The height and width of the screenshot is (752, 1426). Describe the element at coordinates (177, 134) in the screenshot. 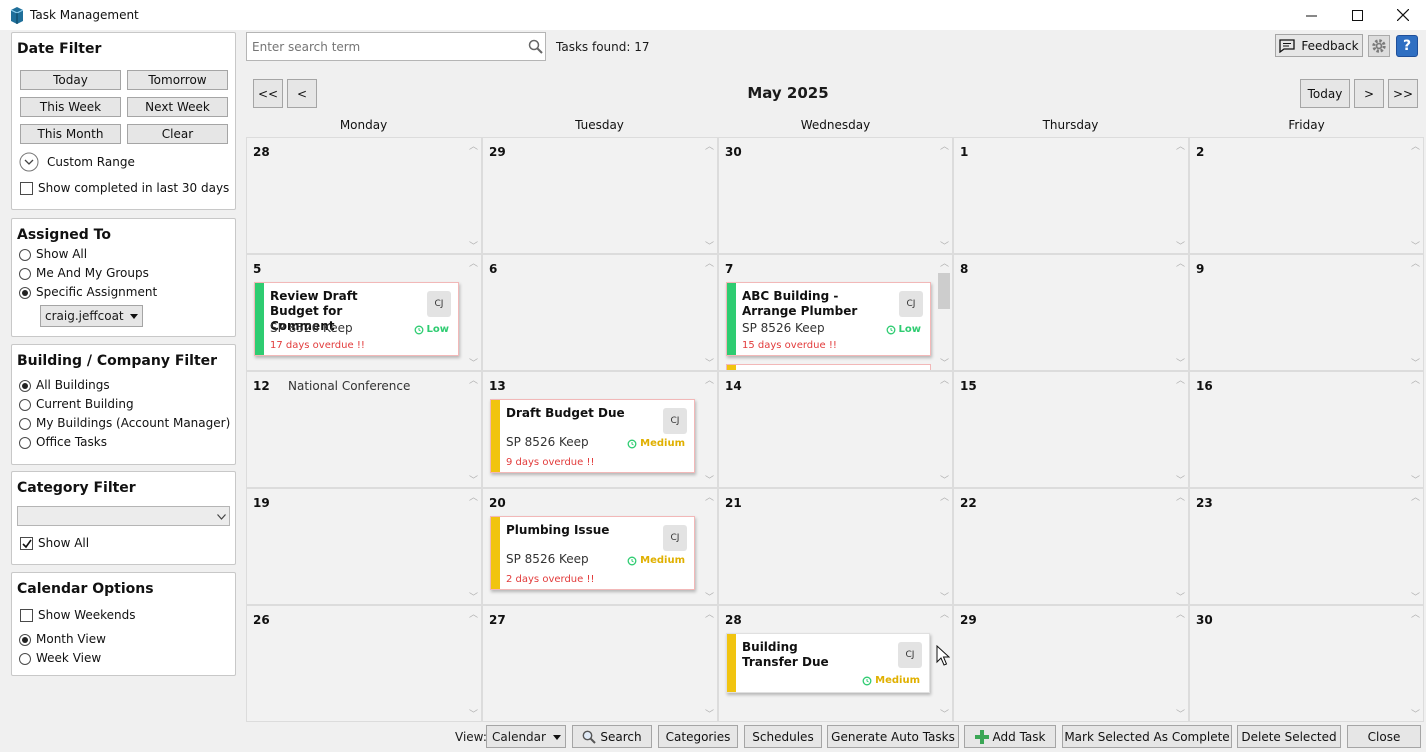

I see `clear-filter-button: Clear` at that location.